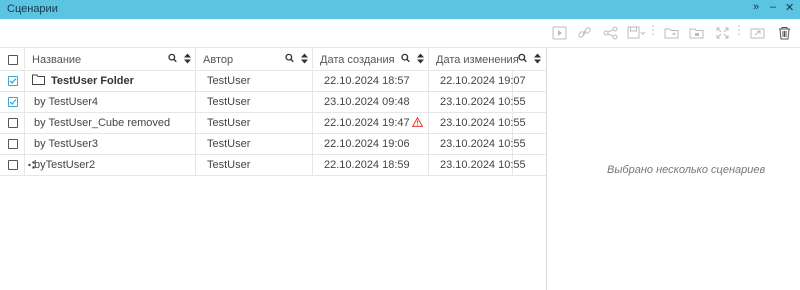 This screenshot has width=800, height=290. What do you see at coordinates (789, 7) in the screenshot?
I see `close-button: ✕` at bounding box center [789, 7].